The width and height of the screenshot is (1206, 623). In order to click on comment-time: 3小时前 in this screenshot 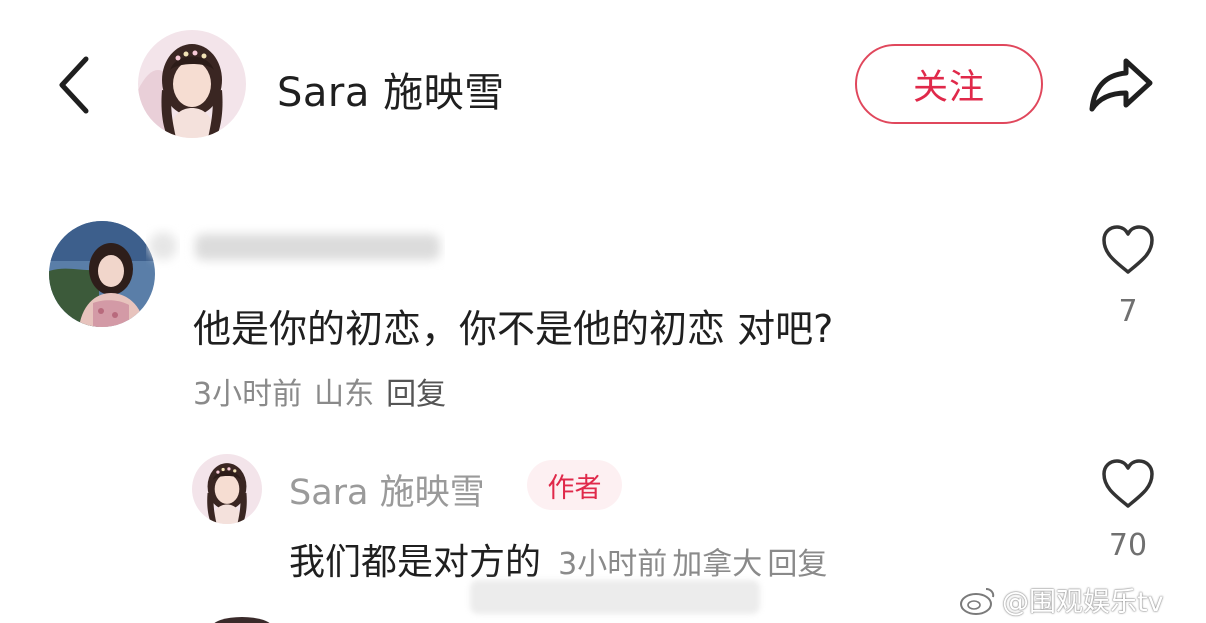, I will do `click(248, 394)`.